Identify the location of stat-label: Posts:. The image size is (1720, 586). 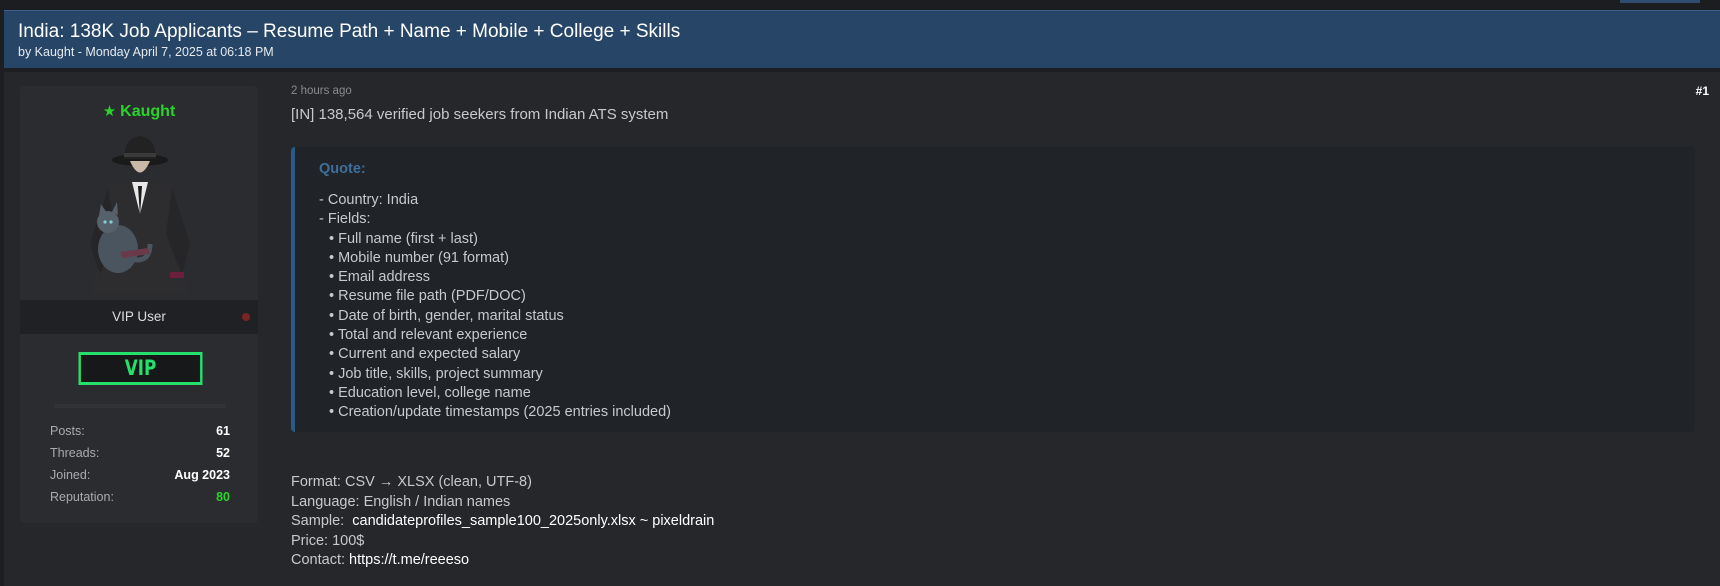
(67, 431).